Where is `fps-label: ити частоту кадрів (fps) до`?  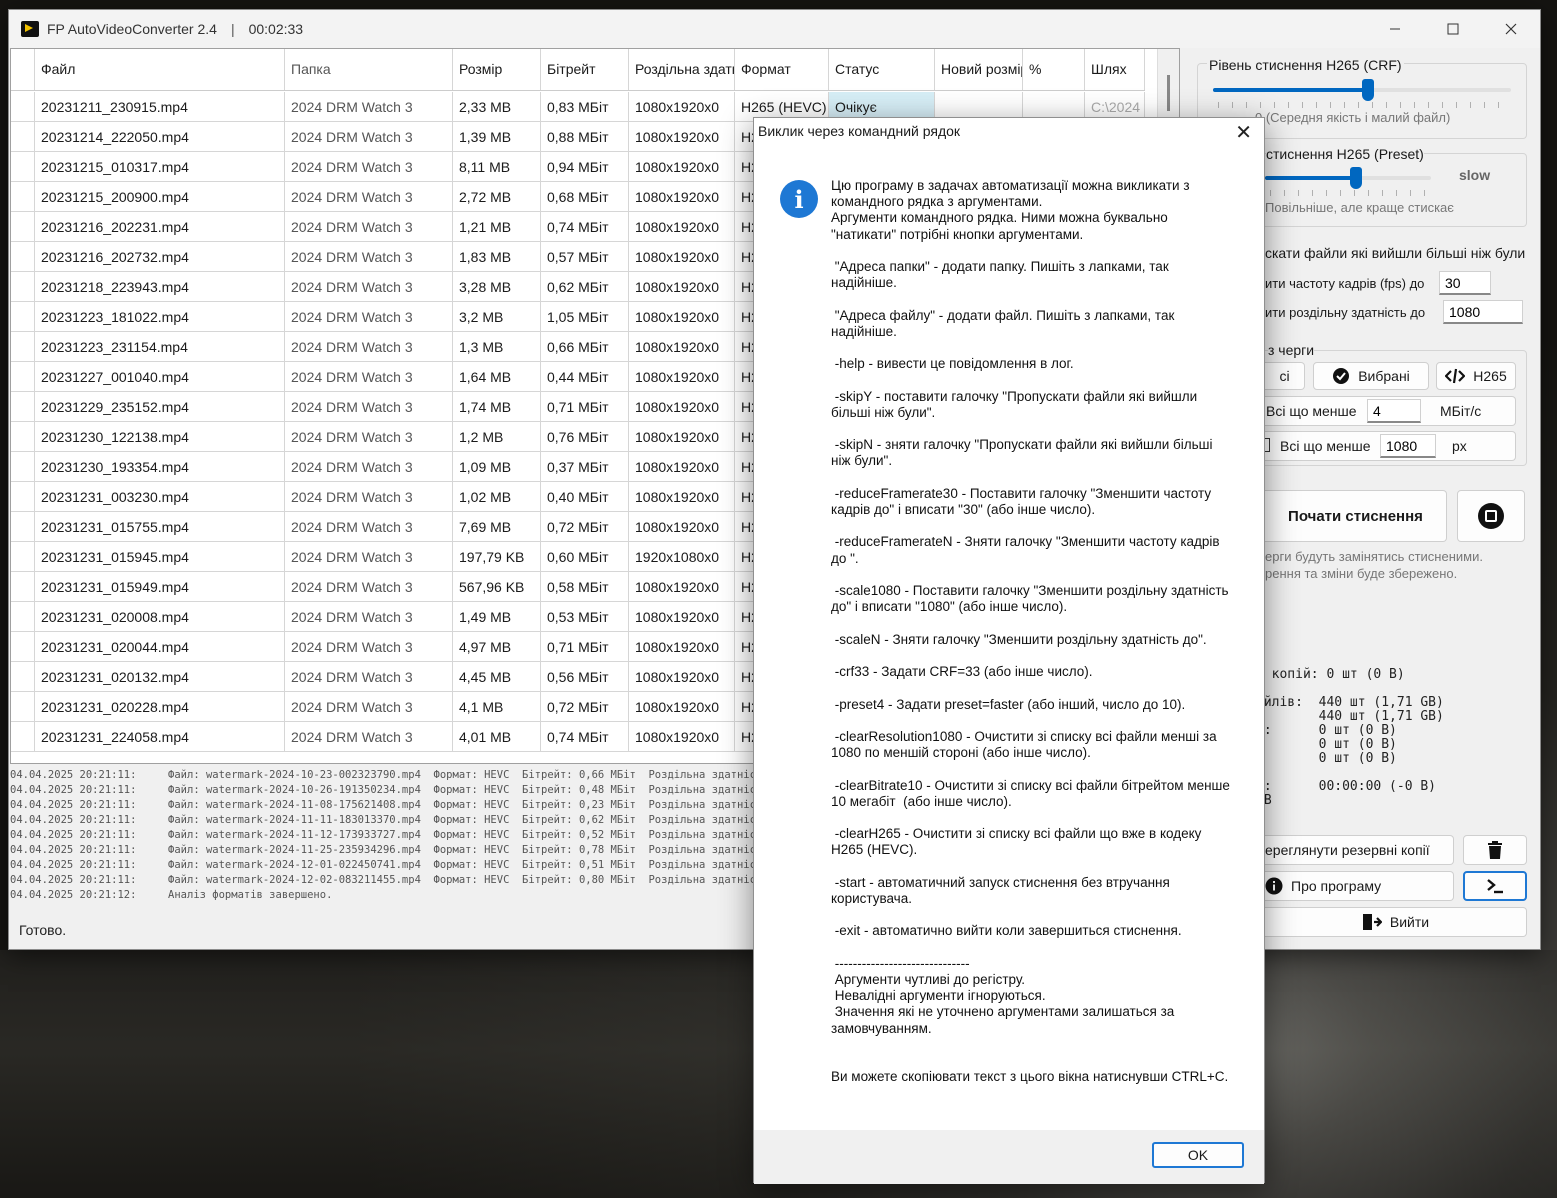
fps-label: ити частоту кадрів (fps) до is located at coordinates (1344, 283).